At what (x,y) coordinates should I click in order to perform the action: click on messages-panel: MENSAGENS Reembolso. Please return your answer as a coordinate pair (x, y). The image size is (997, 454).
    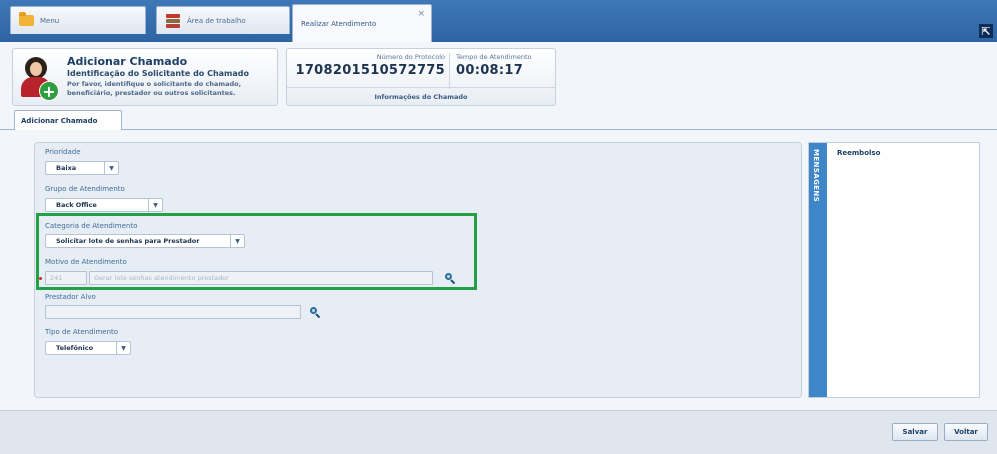
    Looking at the image, I should click on (894, 270).